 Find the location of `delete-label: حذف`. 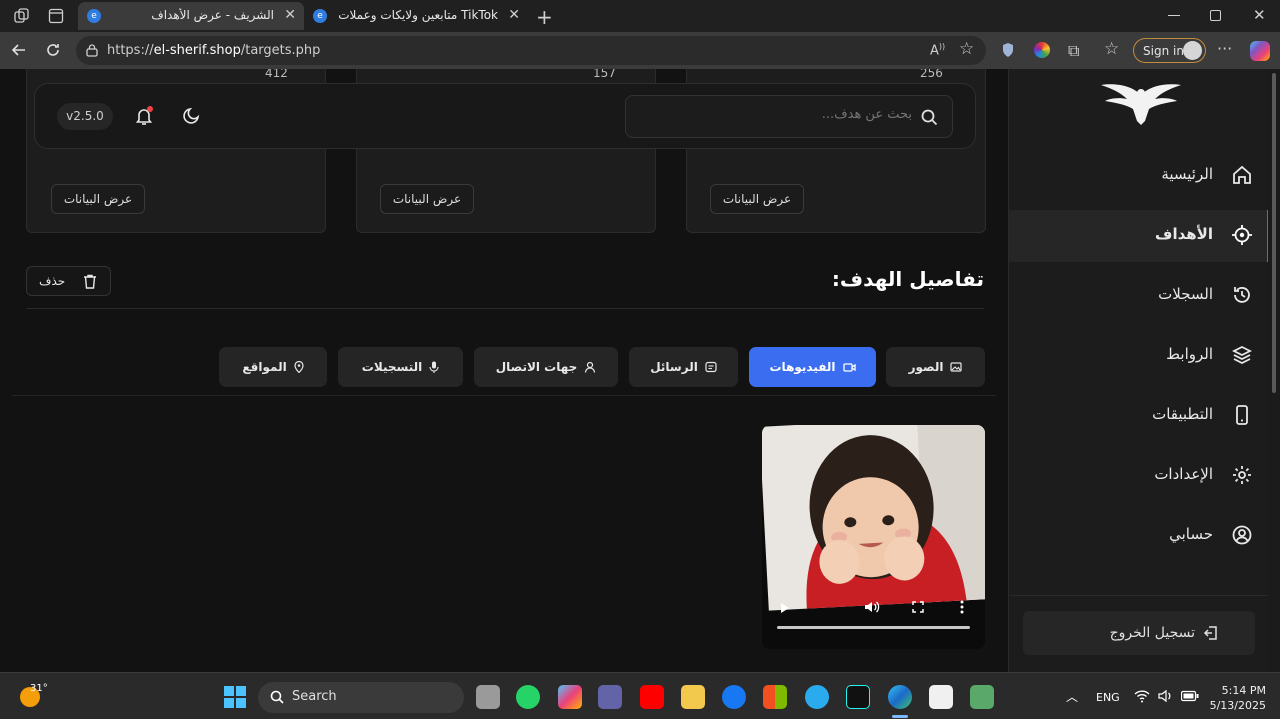

delete-label: حذف is located at coordinates (52, 281).